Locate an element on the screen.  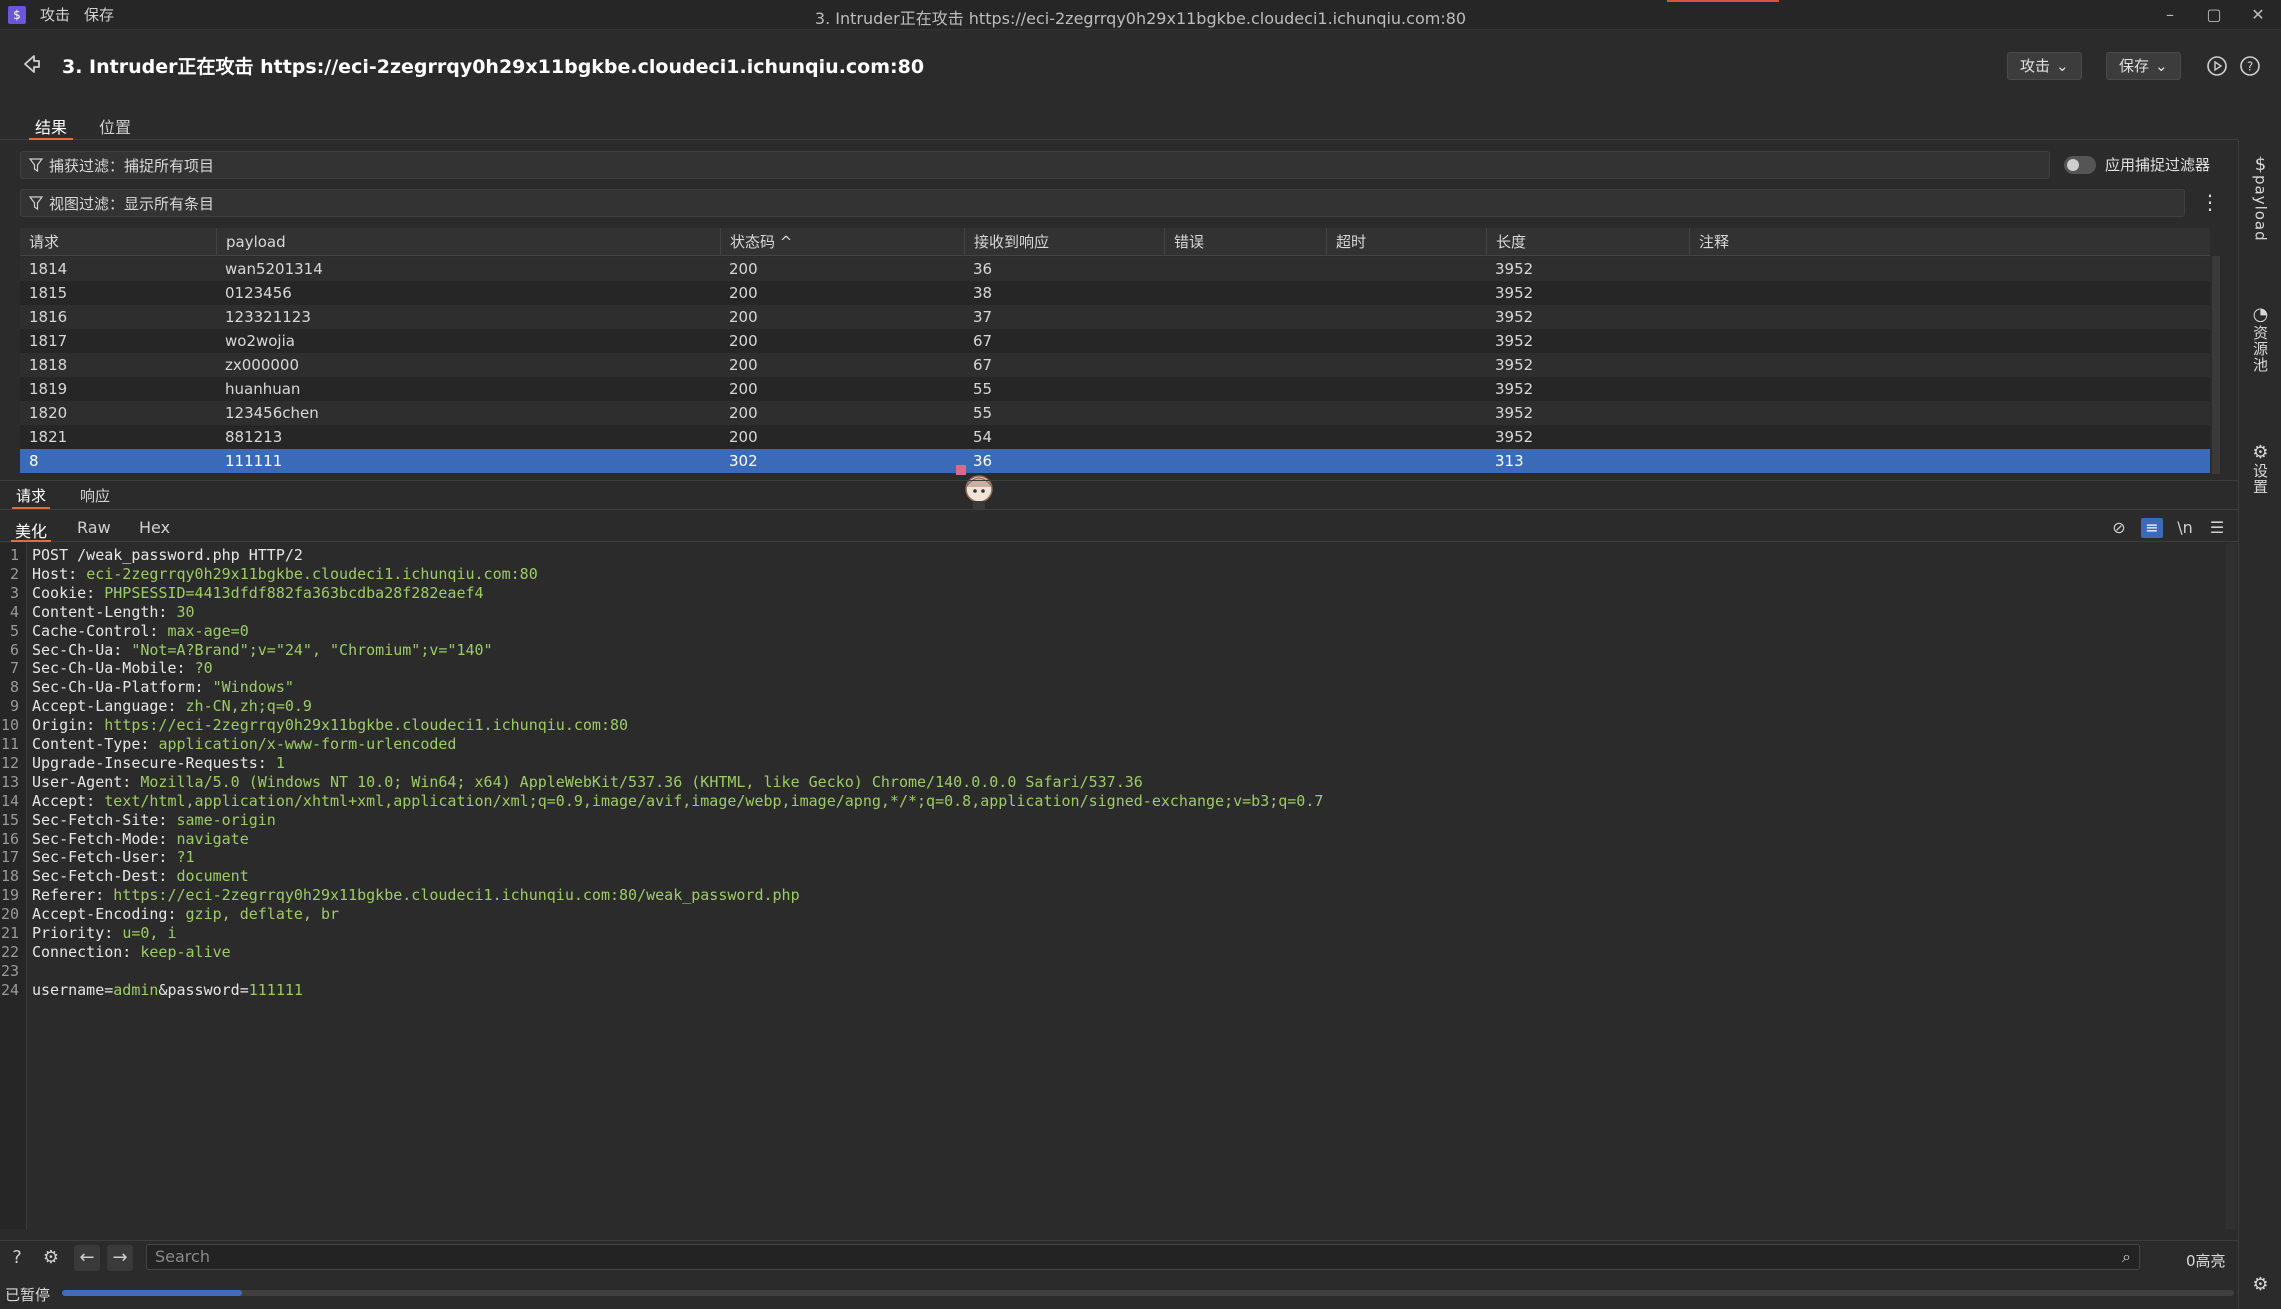
search-input: Search ⌕ is located at coordinates (1143, 1257).